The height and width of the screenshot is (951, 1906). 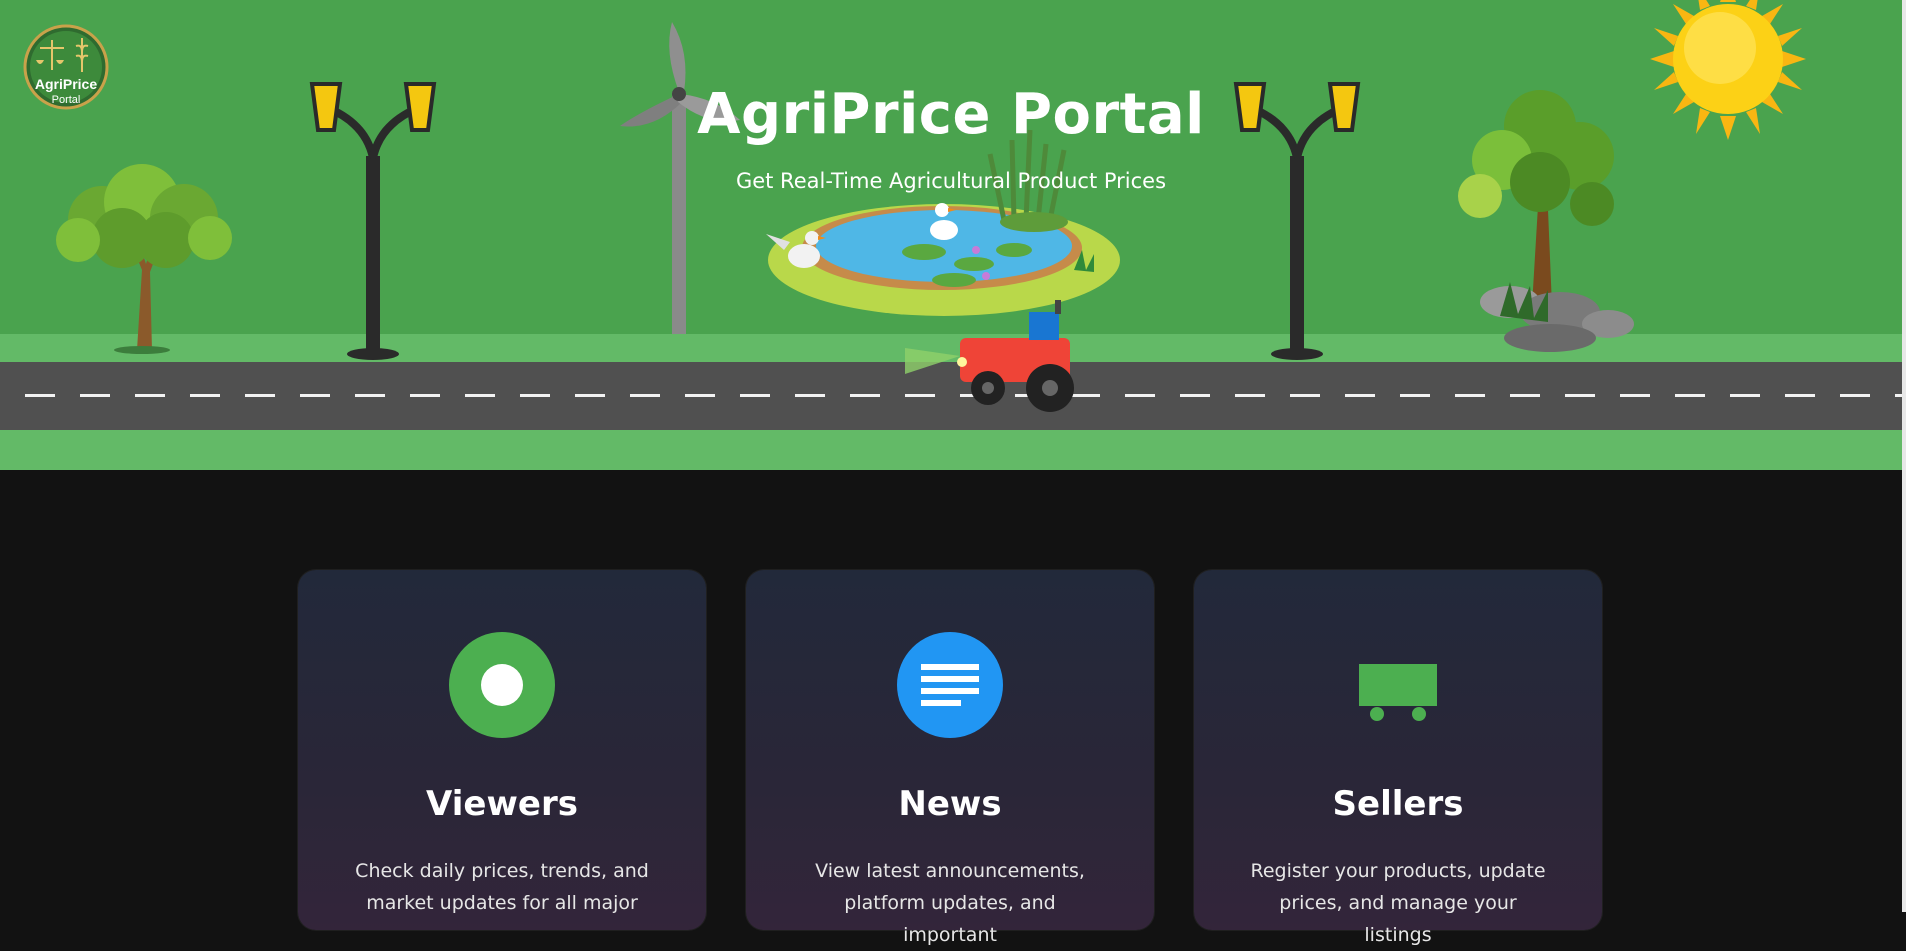 I want to click on grass-bottom, so click(x=951, y=450).